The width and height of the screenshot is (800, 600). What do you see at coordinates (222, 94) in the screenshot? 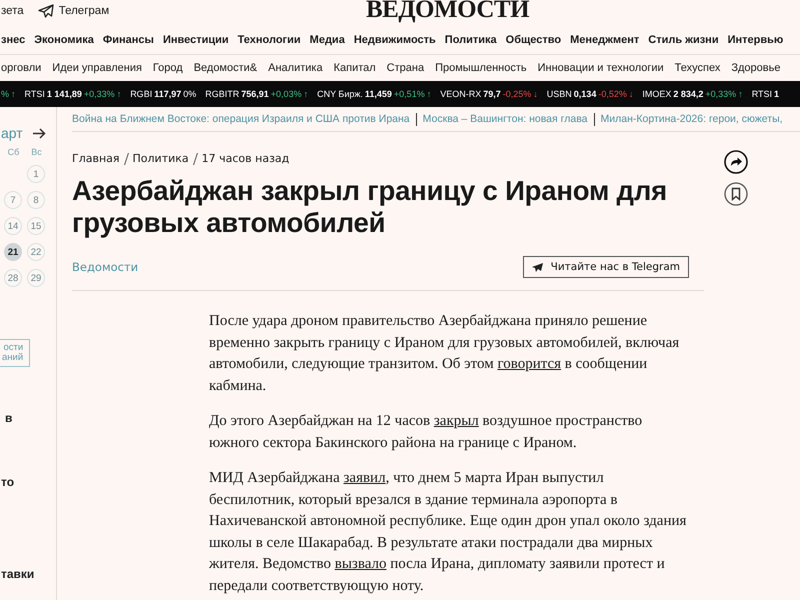
I see `ticker-name: RGBITR` at bounding box center [222, 94].